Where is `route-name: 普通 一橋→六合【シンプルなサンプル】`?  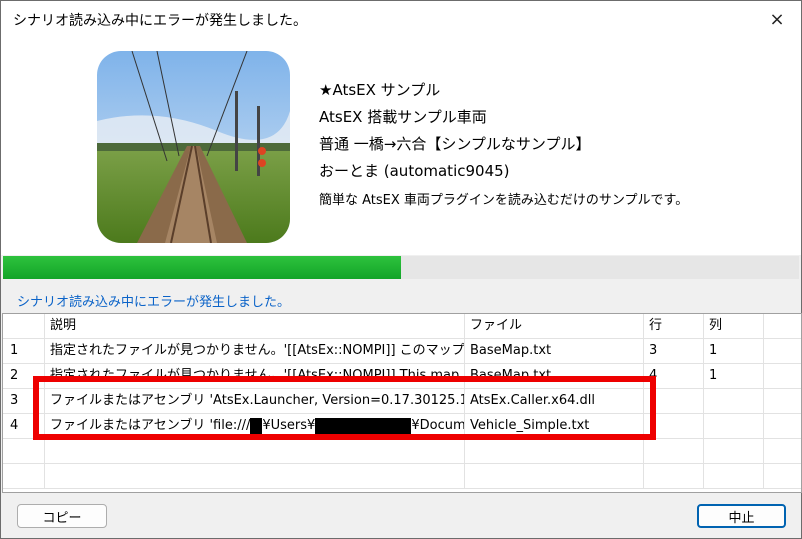 route-name: 普通 一橋→六合【シンプルなサンプル】 is located at coordinates (455, 144).